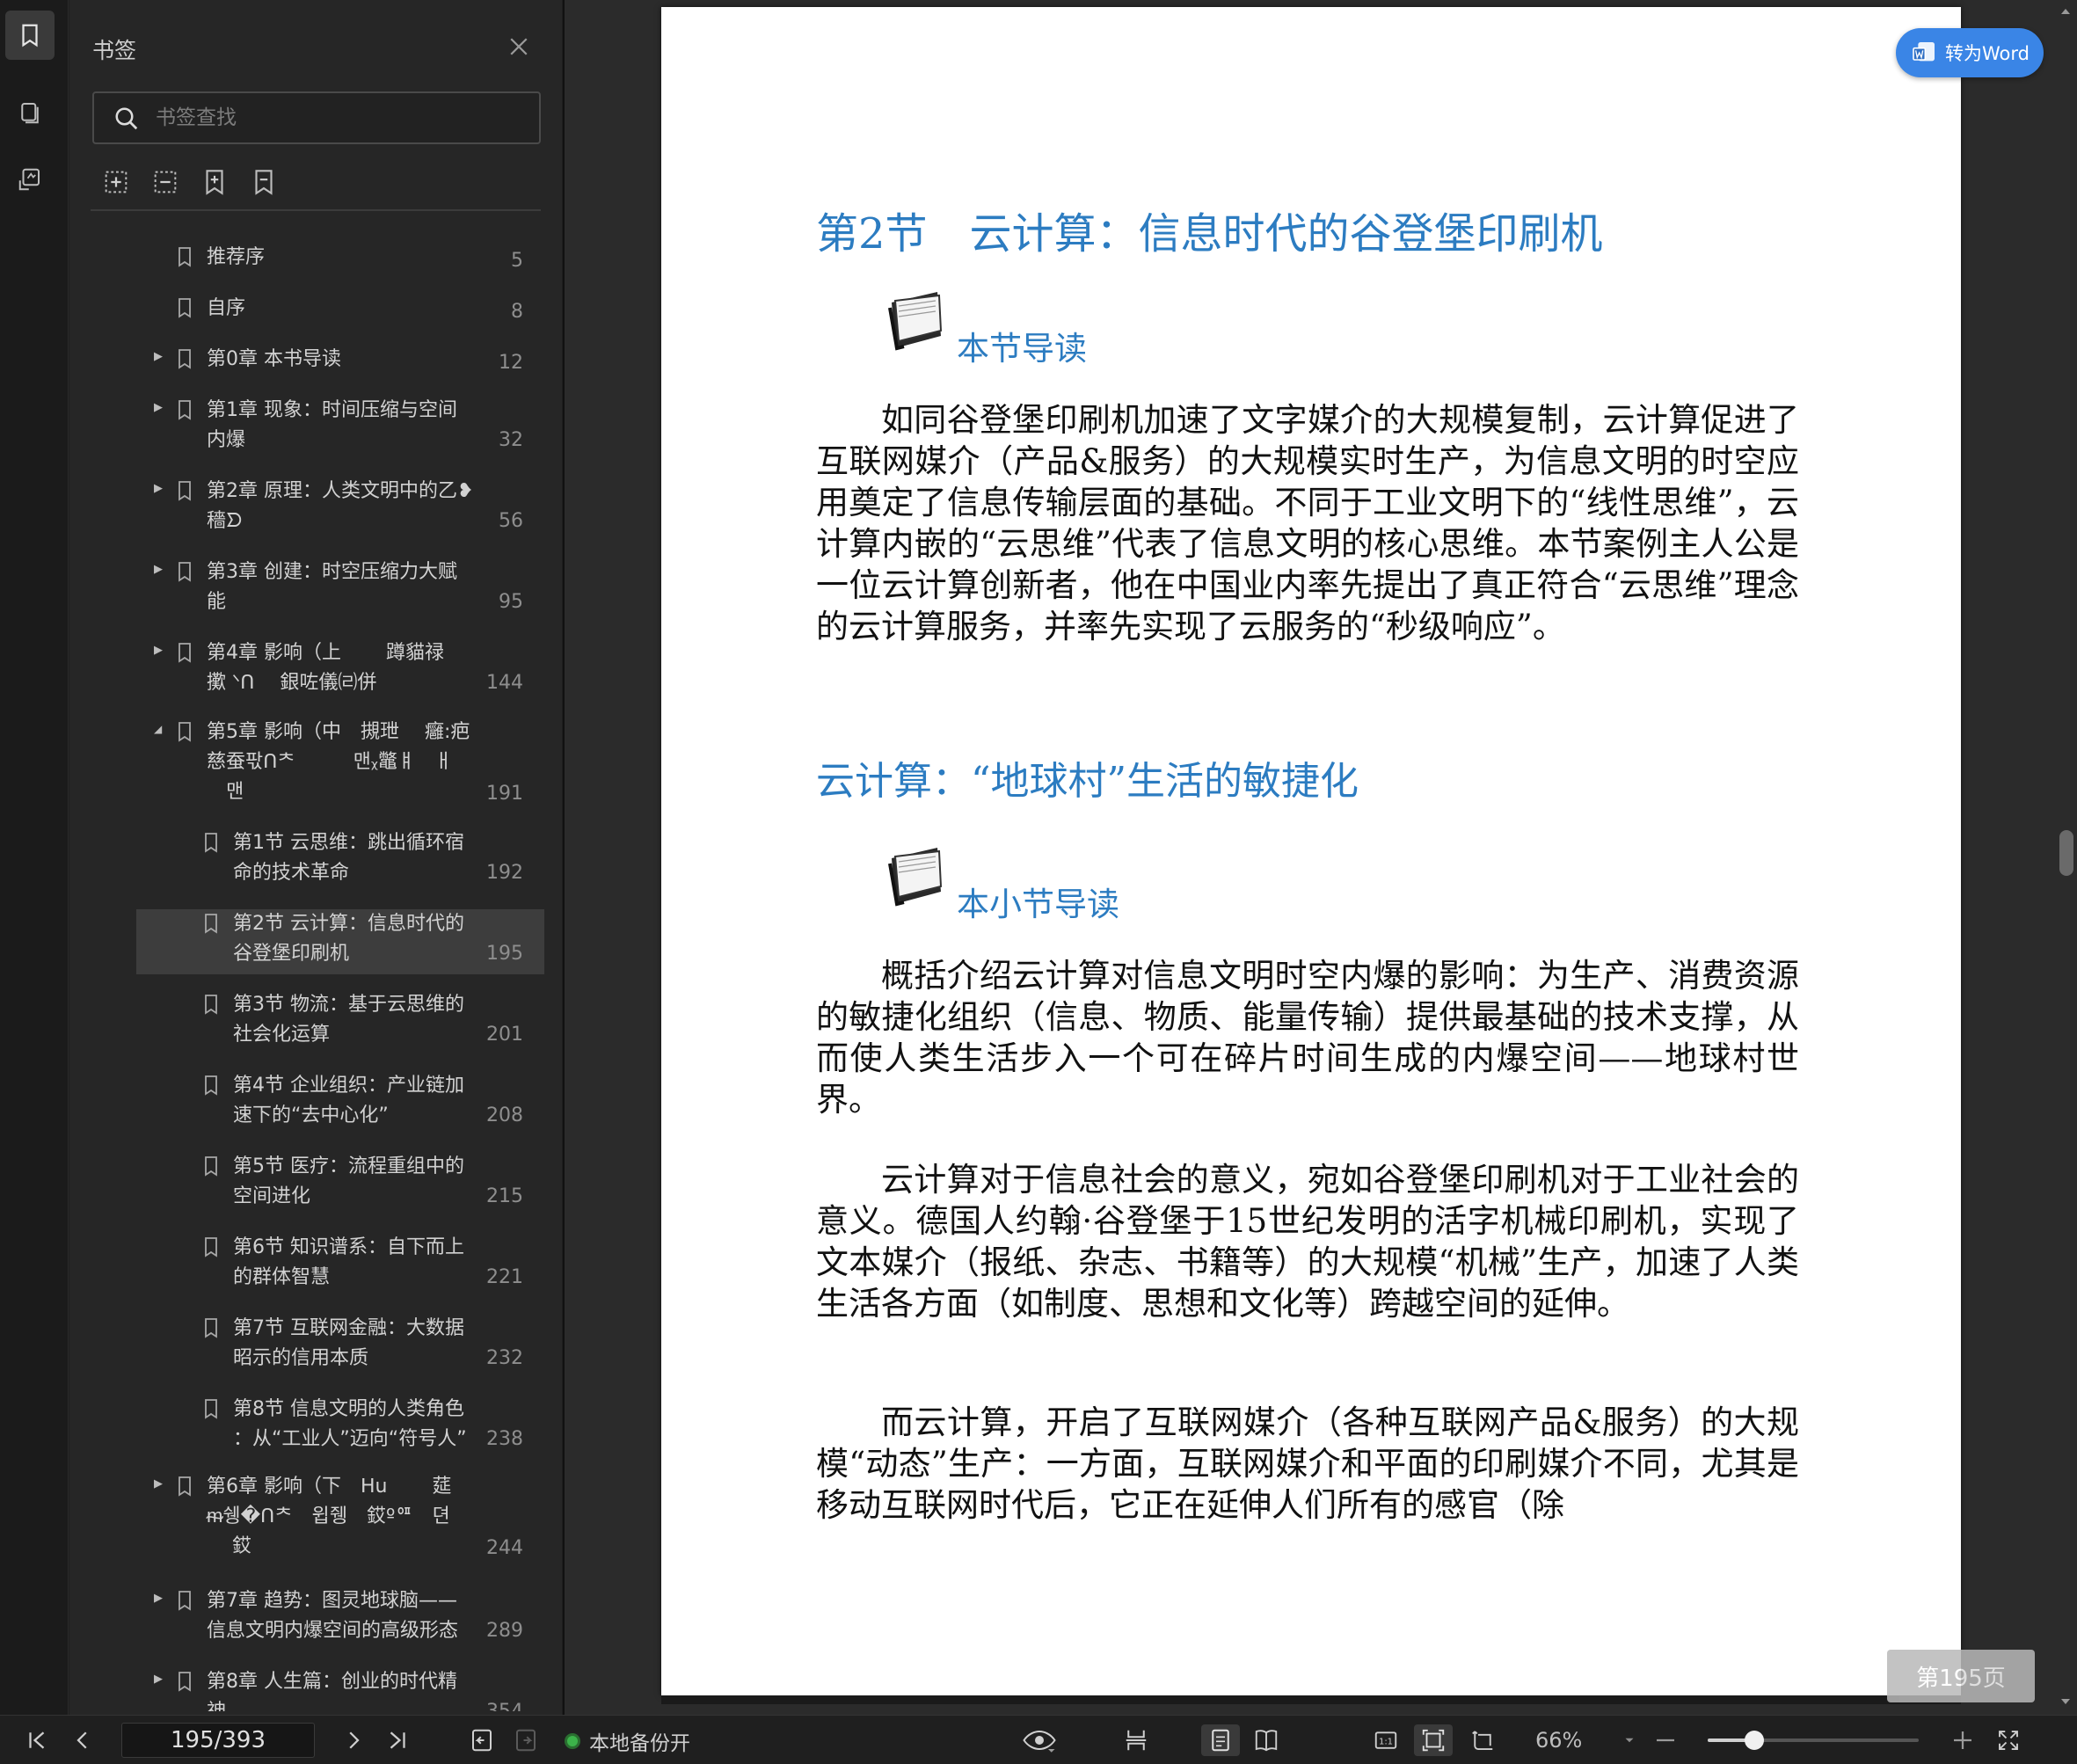  Describe the element at coordinates (511, 602) in the screenshot. I see `bookmark-page-number: 95` at that location.